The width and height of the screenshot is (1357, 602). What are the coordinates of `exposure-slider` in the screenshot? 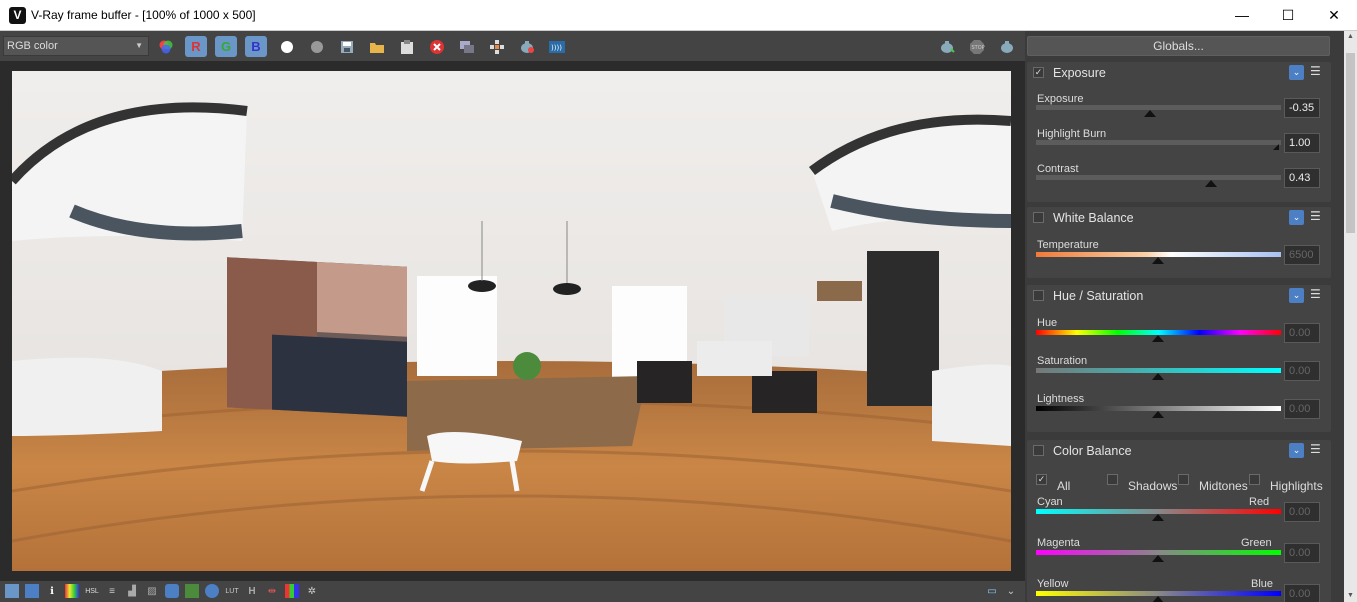 It's located at (1158, 107).